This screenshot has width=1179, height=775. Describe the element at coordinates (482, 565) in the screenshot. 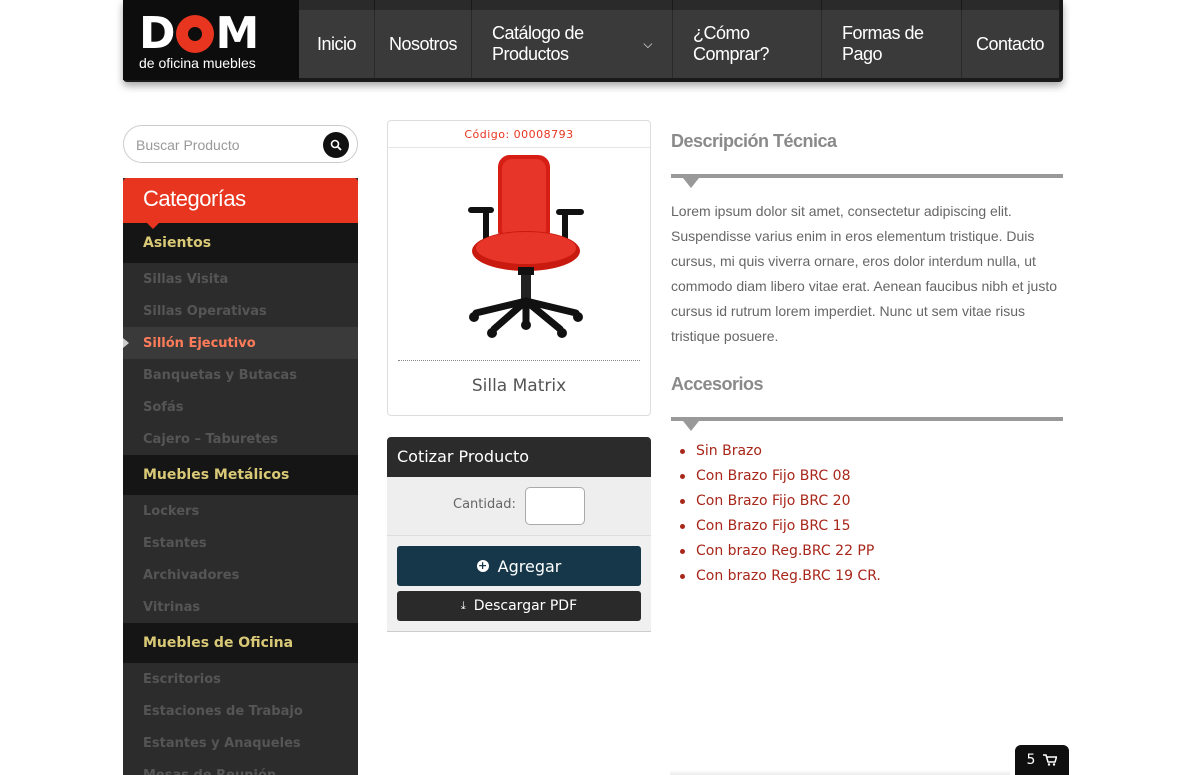

I see `plus-circle-icon: +` at that location.